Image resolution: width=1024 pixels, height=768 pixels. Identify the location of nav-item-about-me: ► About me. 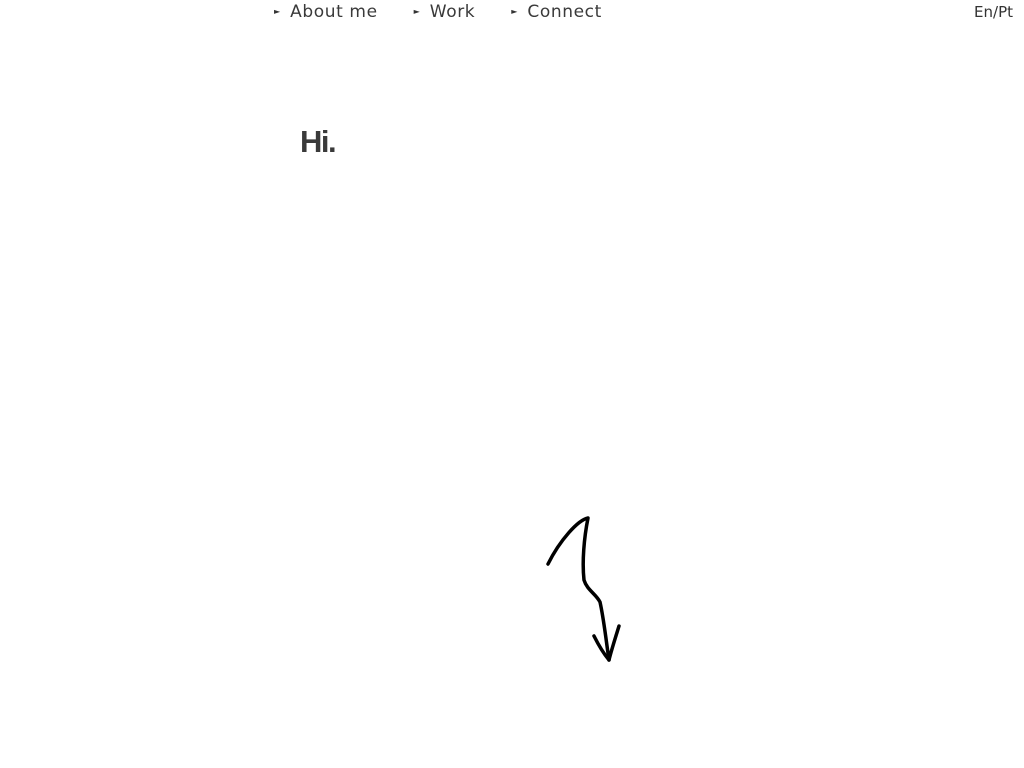
(324, 12).